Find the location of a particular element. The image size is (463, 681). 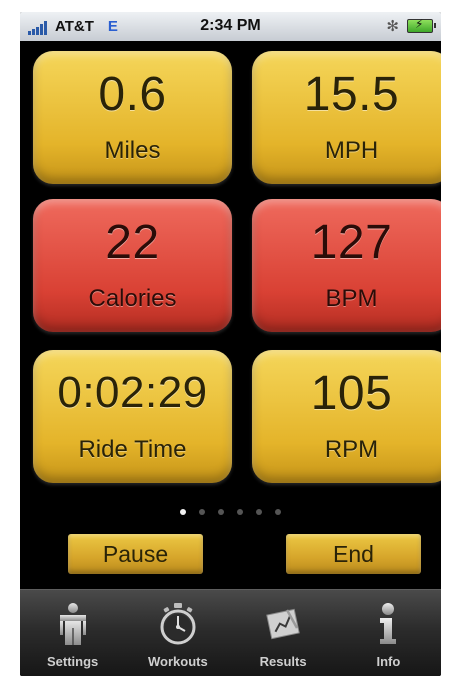

tile-miles: 0.6 Miles is located at coordinates (132, 117).